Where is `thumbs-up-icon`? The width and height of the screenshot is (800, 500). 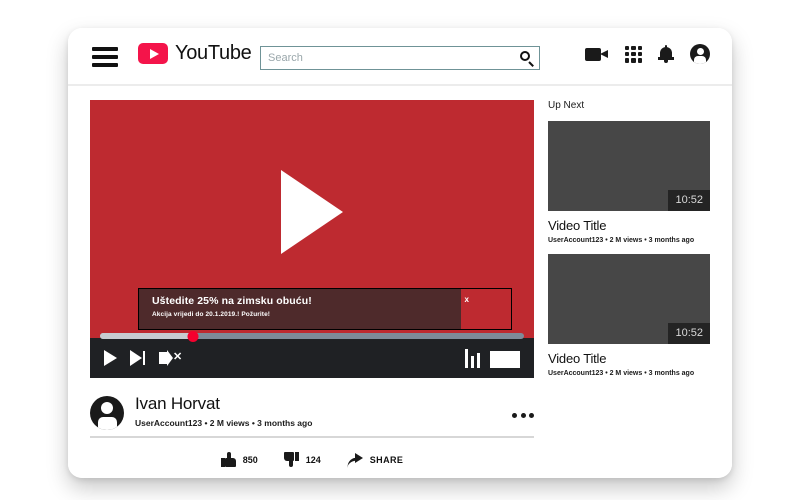 thumbs-up-icon is located at coordinates (228, 459).